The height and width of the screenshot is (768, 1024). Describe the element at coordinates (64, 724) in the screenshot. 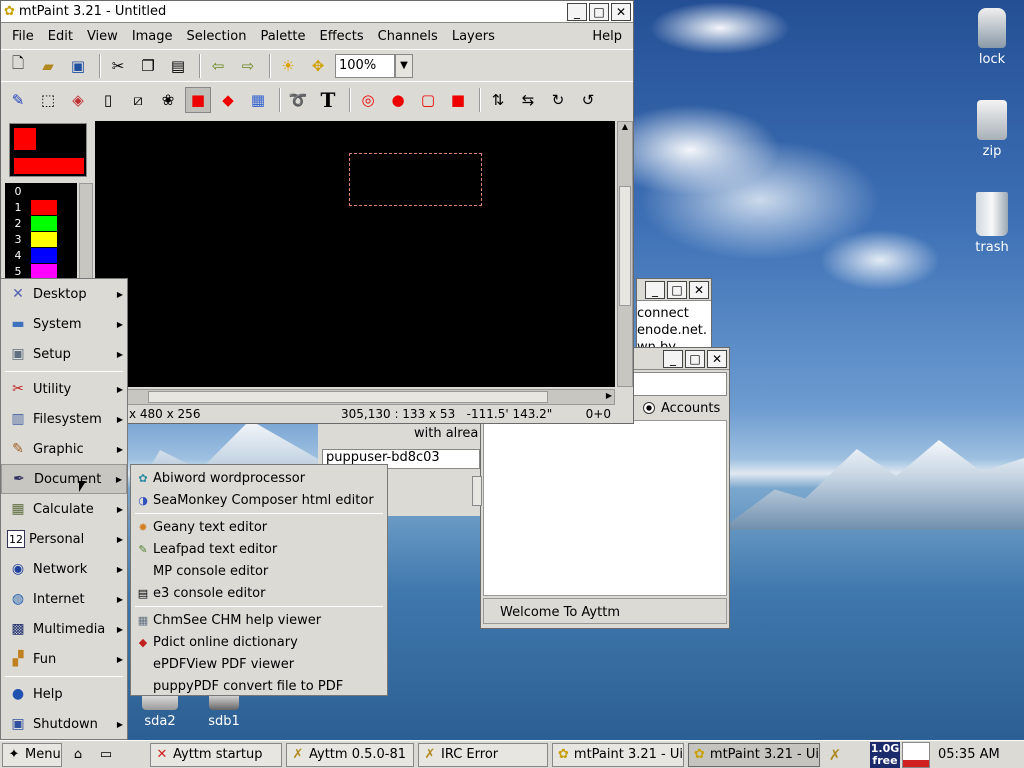

I see `menu-item-shutdown: ▣ Shutdown ▶` at that location.